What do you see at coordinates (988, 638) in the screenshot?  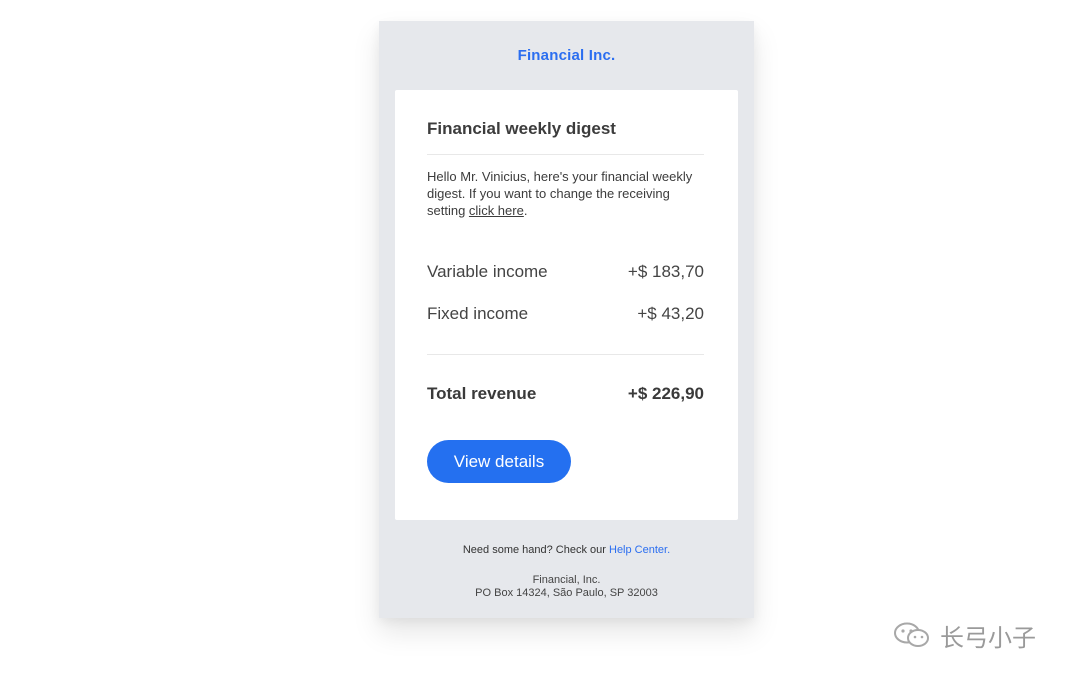 I see `watermark-text: 长弓小子` at bounding box center [988, 638].